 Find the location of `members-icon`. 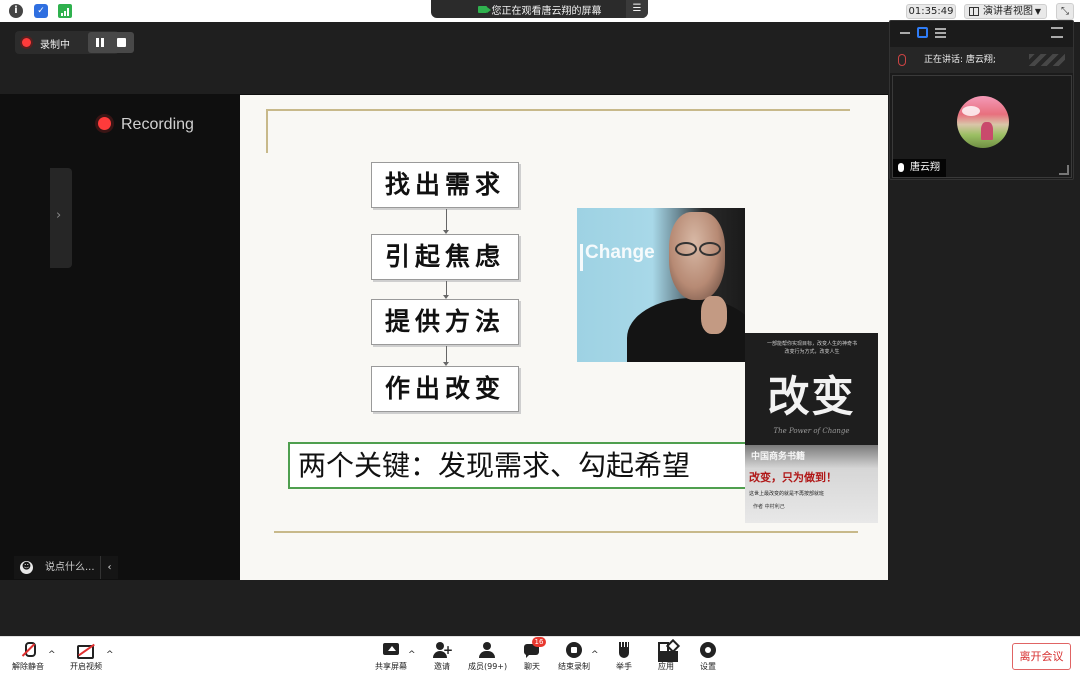

members-icon is located at coordinates (487, 650).